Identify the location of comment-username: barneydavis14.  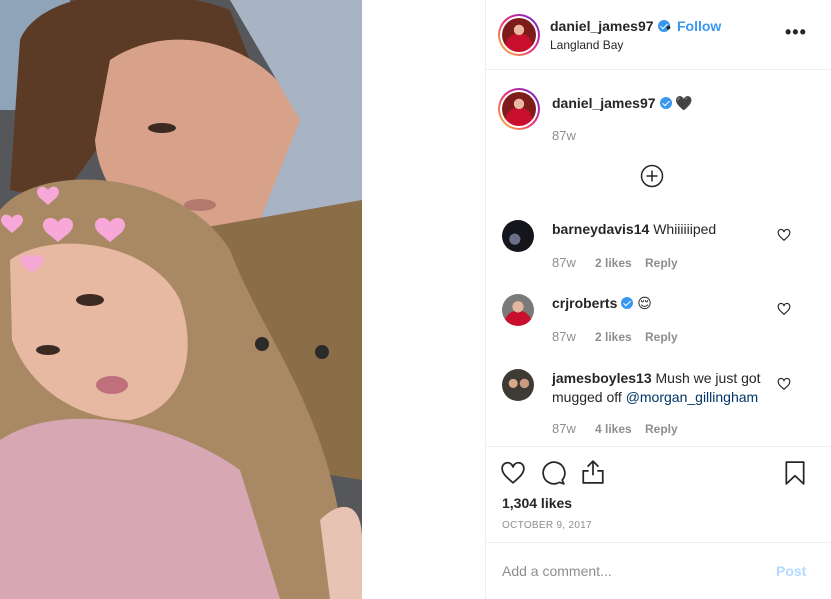
(600, 229).